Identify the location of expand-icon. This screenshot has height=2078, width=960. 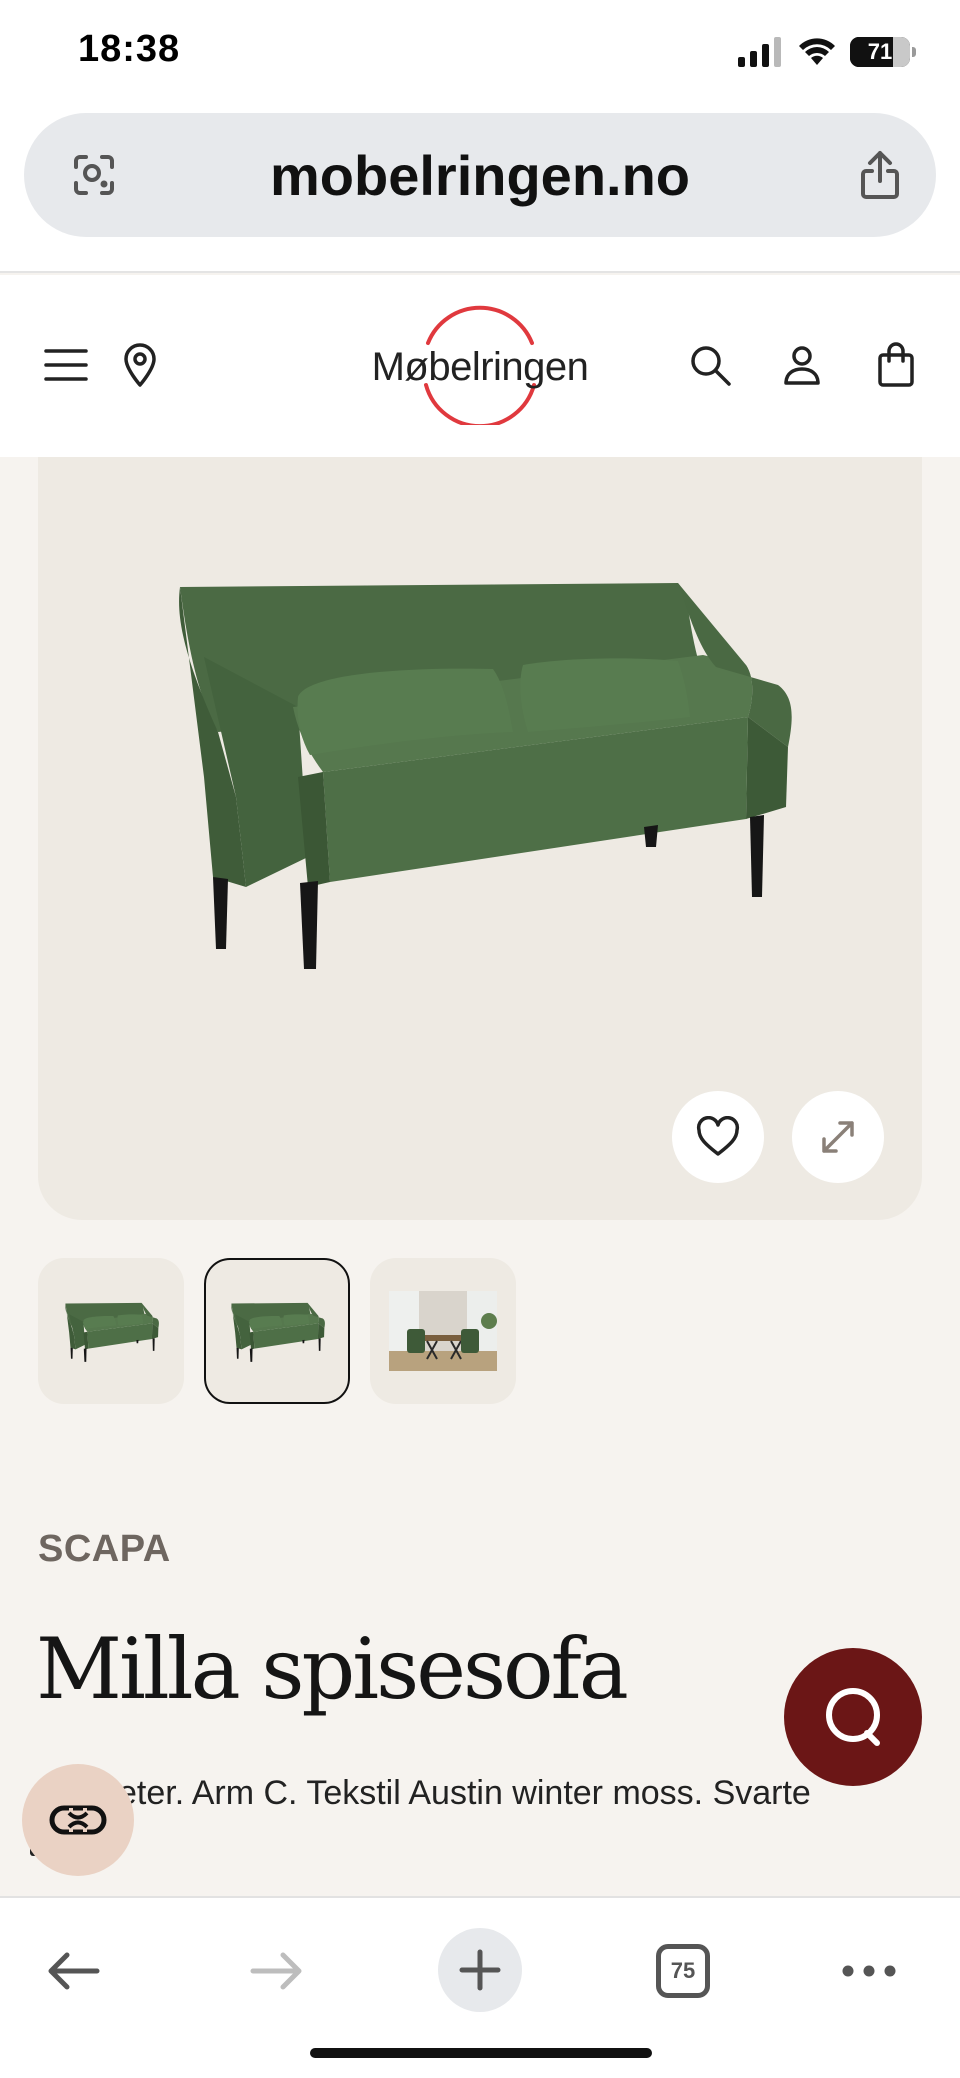
(838, 1137).